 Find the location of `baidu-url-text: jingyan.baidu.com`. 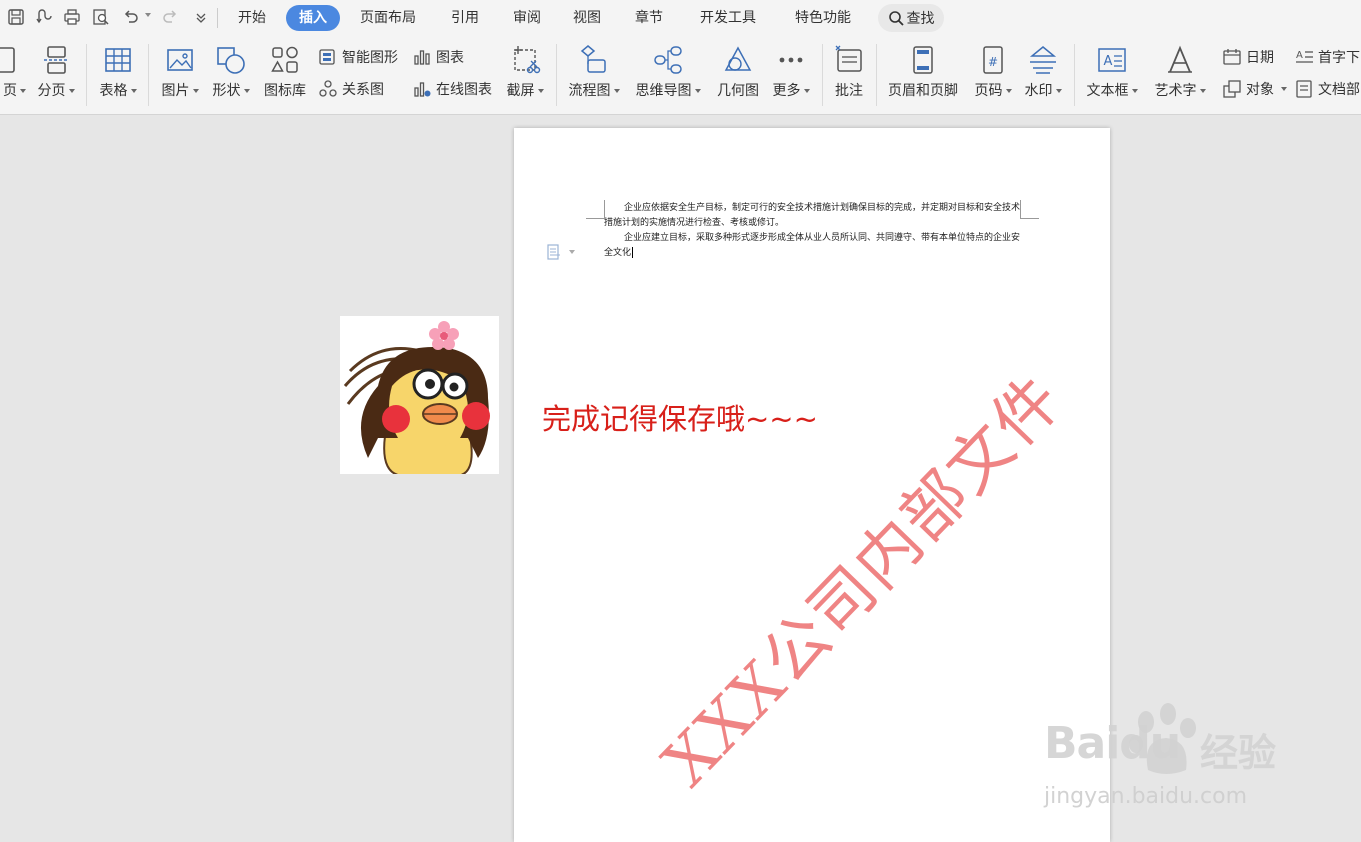

baidu-url-text: jingyan.baidu.com is located at coordinates (1146, 796).